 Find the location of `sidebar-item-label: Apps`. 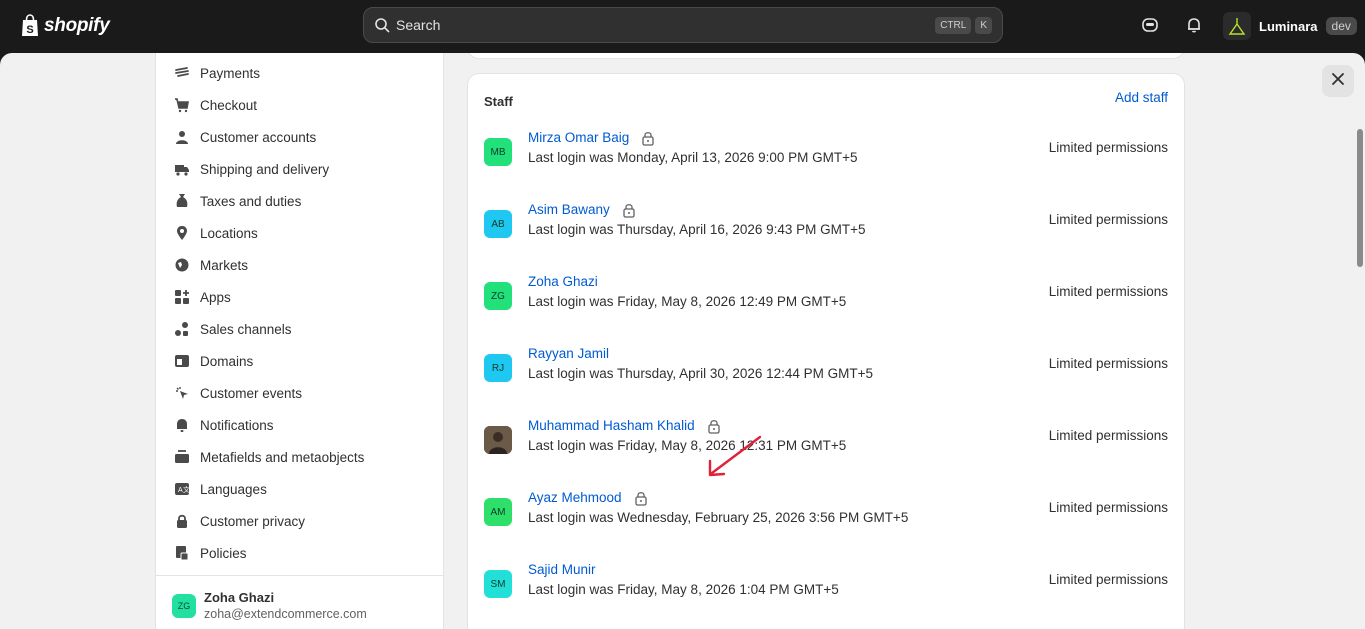

sidebar-item-label: Apps is located at coordinates (215, 297).